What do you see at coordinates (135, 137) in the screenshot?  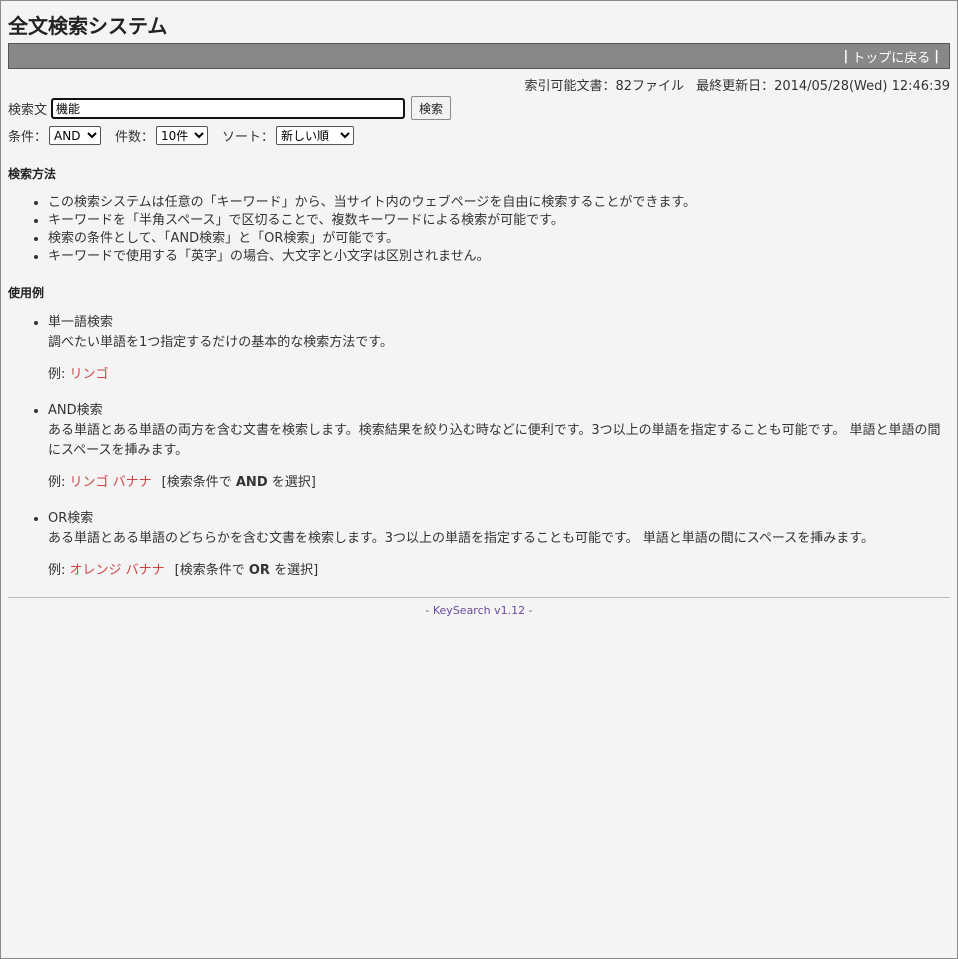 I see `count-label: 件数：` at bounding box center [135, 137].